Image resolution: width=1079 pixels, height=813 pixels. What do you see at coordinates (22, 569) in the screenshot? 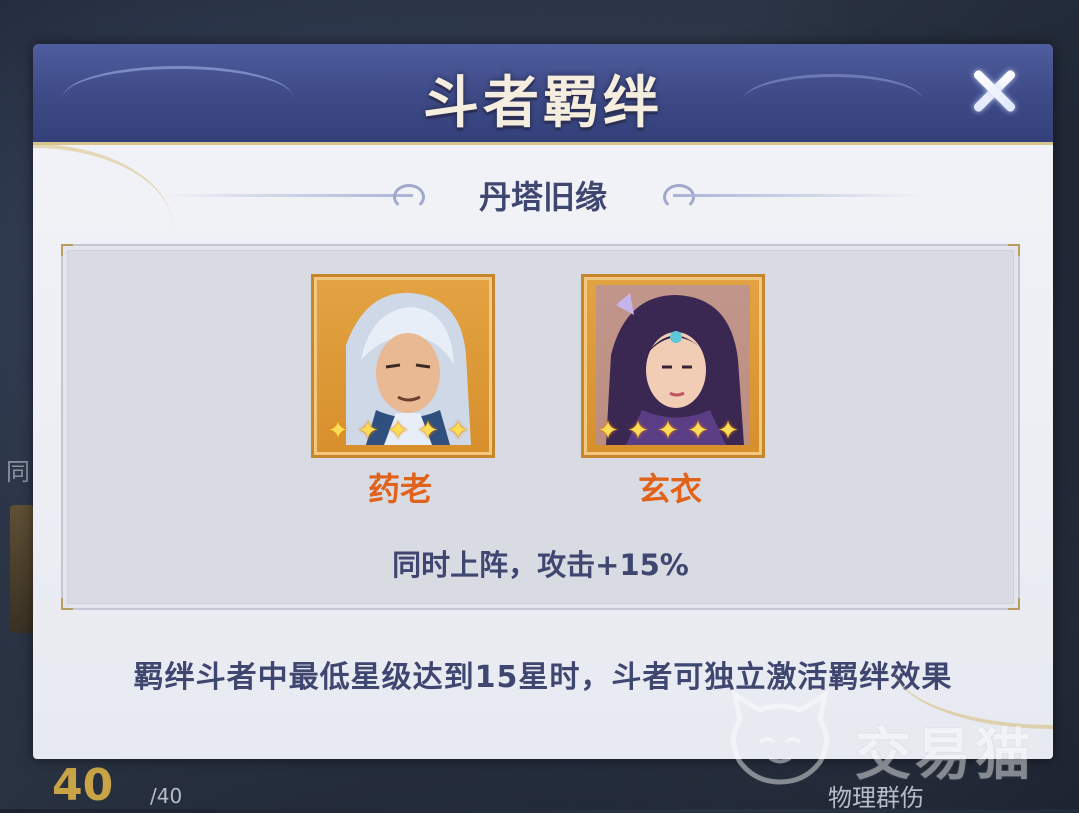
I see `background-card-edge` at bounding box center [22, 569].